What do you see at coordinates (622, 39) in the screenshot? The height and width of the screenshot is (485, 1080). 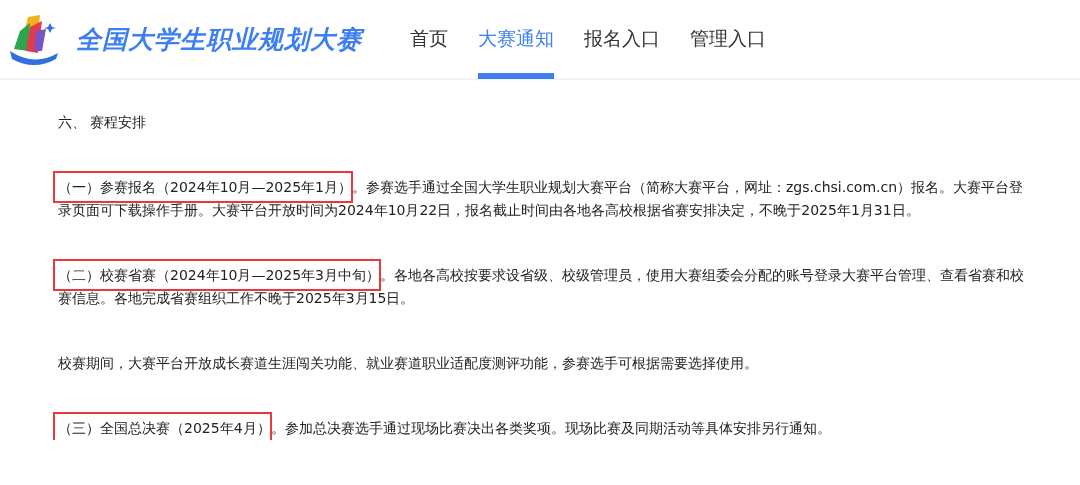 I see `nav-tab: 报名入口` at bounding box center [622, 39].